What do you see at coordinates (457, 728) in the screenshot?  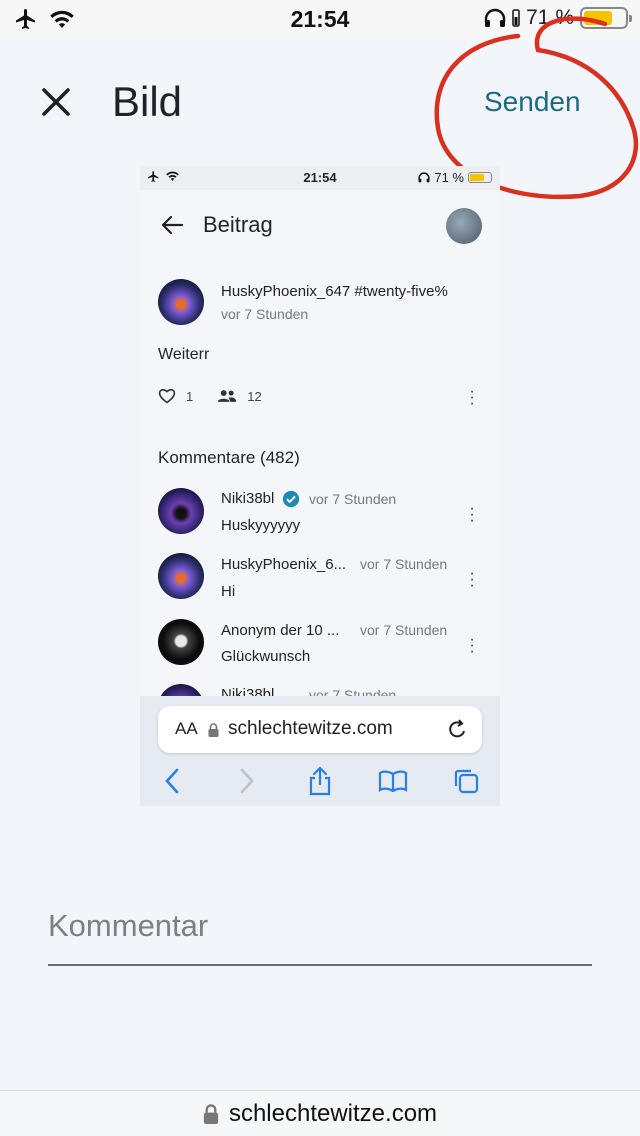 I see `reload-icon` at bounding box center [457, 728].